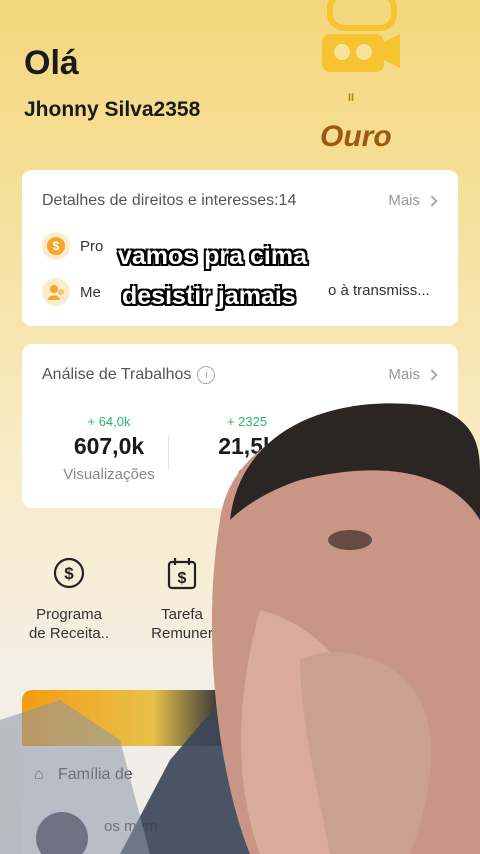 This screenshot has width=480, height=854. I want to click on rights-more-label: Mais, so click(404, 200).